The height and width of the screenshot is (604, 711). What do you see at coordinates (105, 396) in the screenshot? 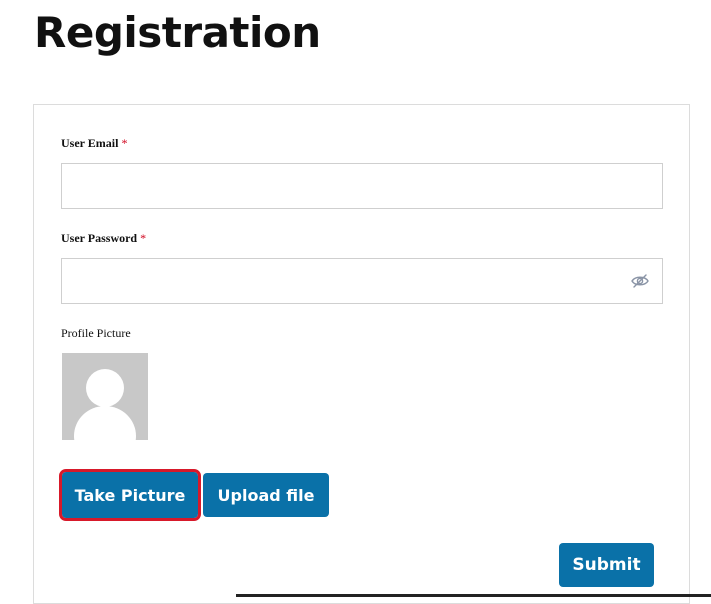
I see `default-avatar-icon` at bounding box center [105, 396].